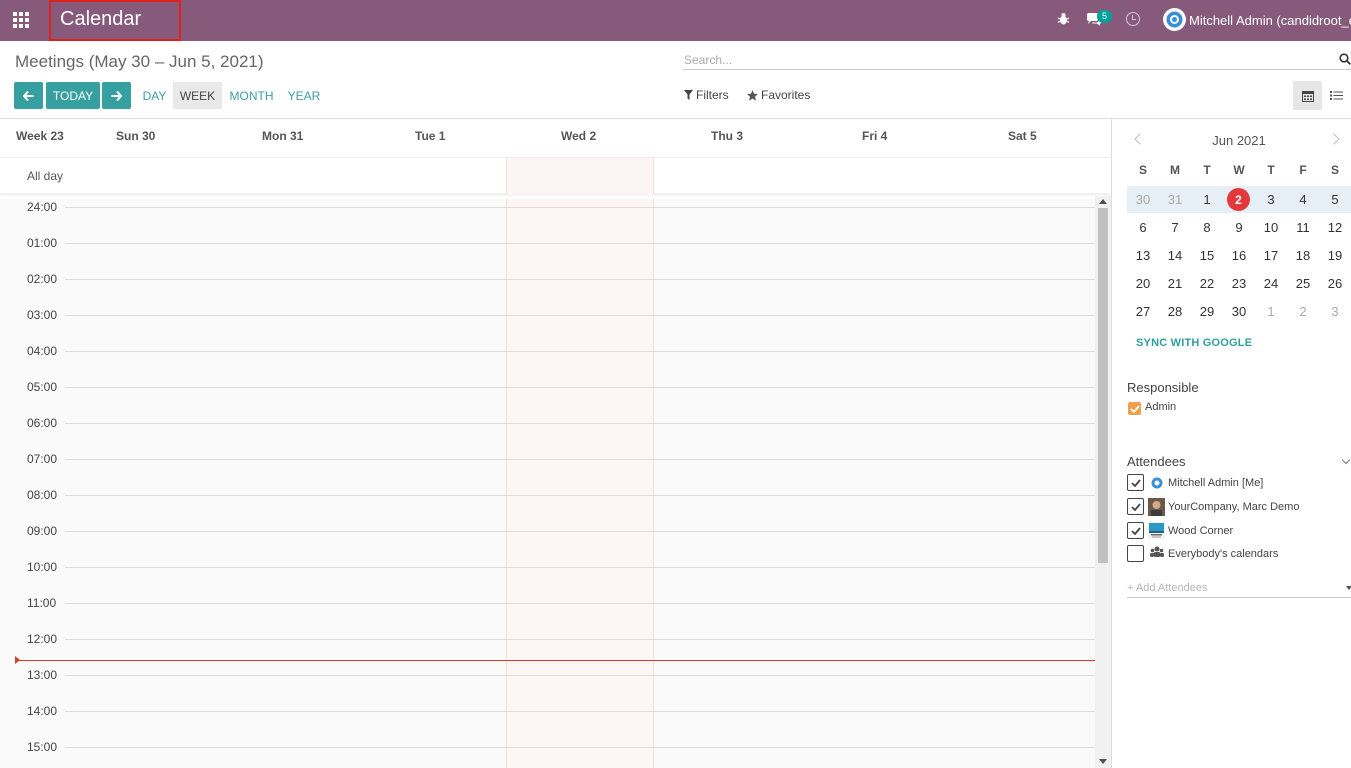 This screenshot has height=768, width=1351. Describe the element at coordinates (1238, 199) in the screenshot. I see `mini-calendar-today: 2` at that location.